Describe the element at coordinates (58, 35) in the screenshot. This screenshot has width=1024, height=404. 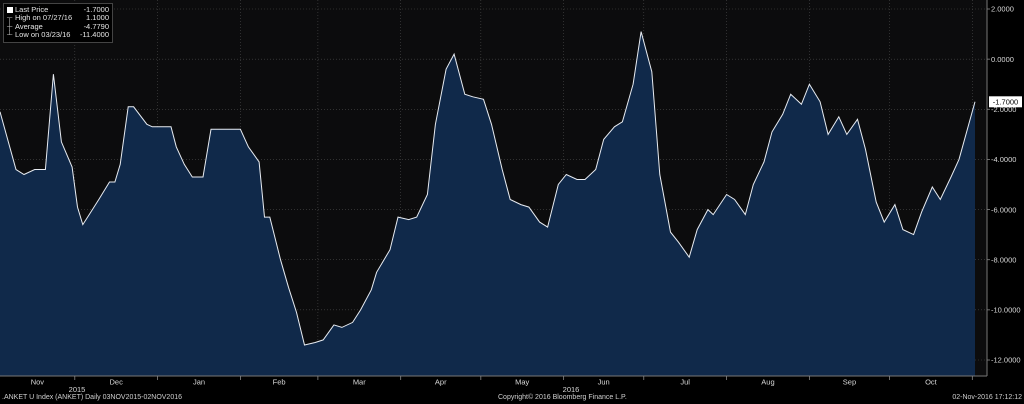
I see `legend-low: ┴ Low on 03/23/16 -11.4000` at that location.